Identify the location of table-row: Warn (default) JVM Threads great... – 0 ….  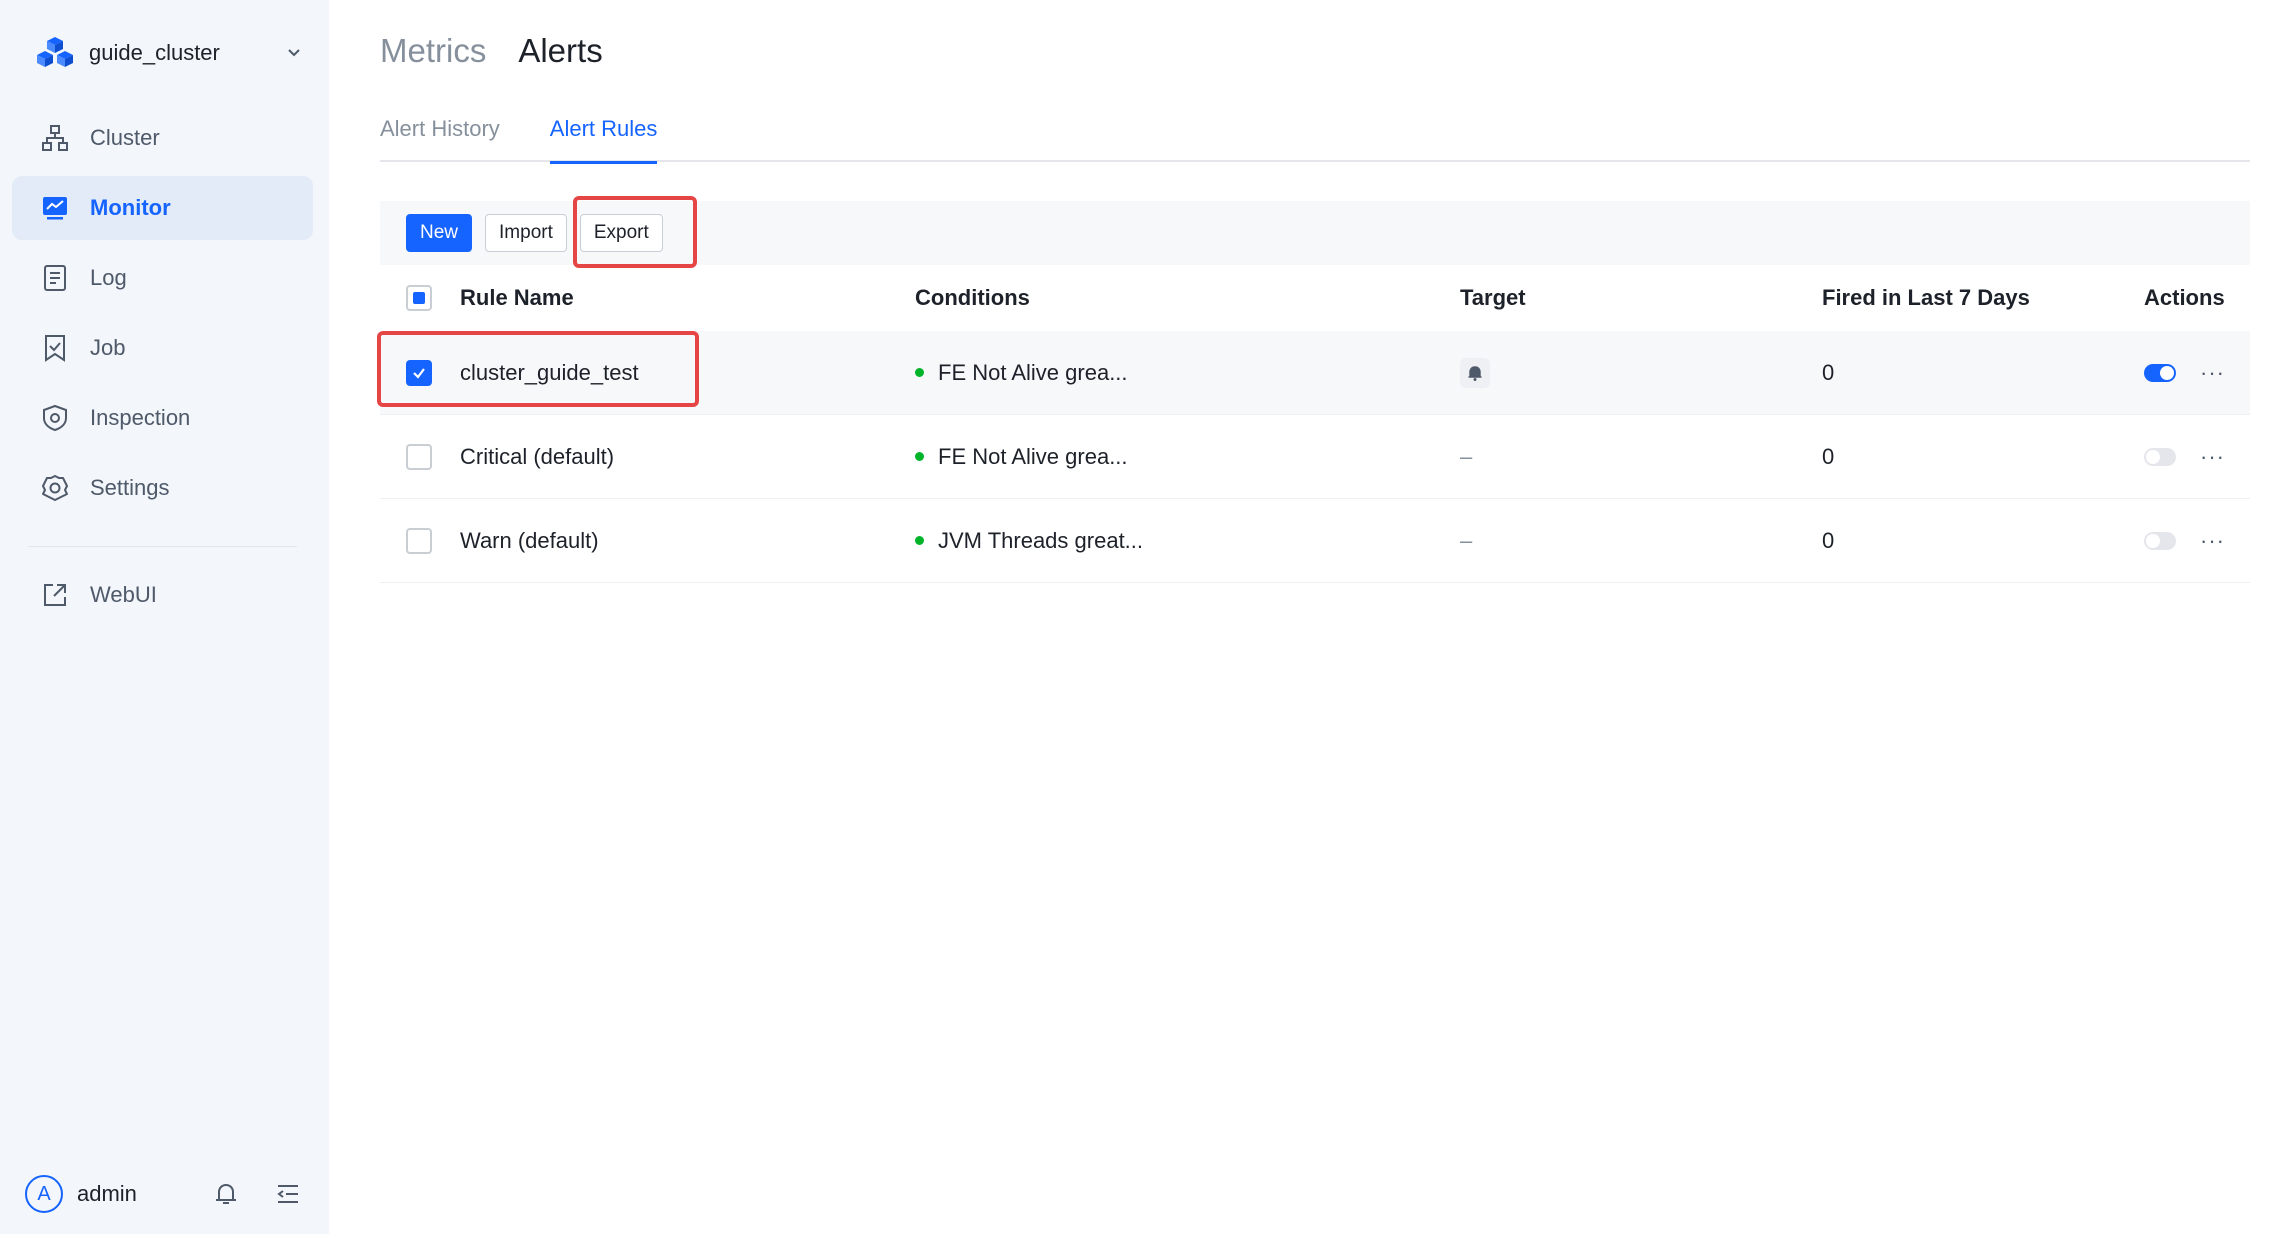
(1315, 541).